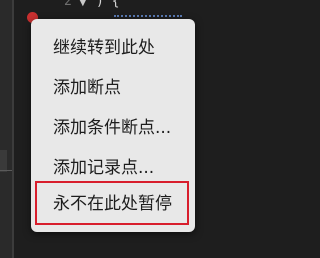 This screenshot has width=320, height=258. Describe the element at coordinates (113, 45) in the screenshot. I see `menu-item-continue-to-here: 继续转到此处` at that location.